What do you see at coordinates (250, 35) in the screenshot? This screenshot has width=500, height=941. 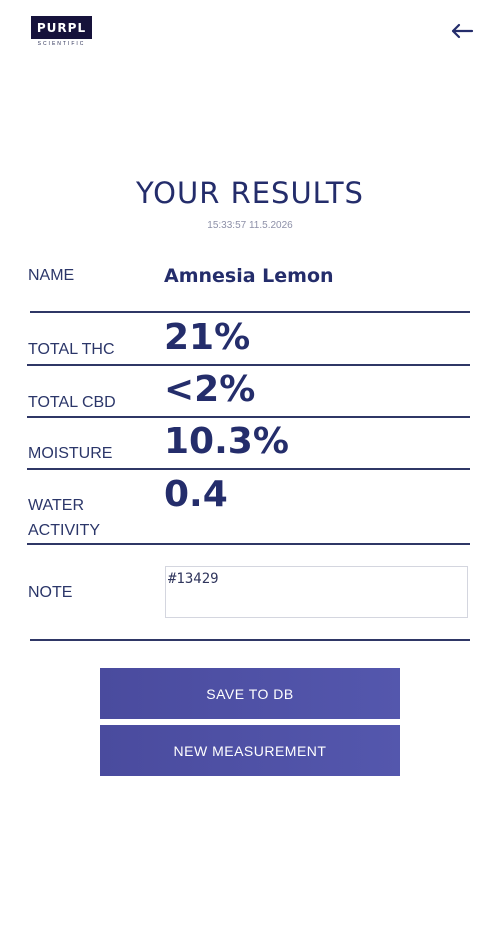 I see `app-header: PURPL SCIENTIFIC` at bounding box center [250, 35].